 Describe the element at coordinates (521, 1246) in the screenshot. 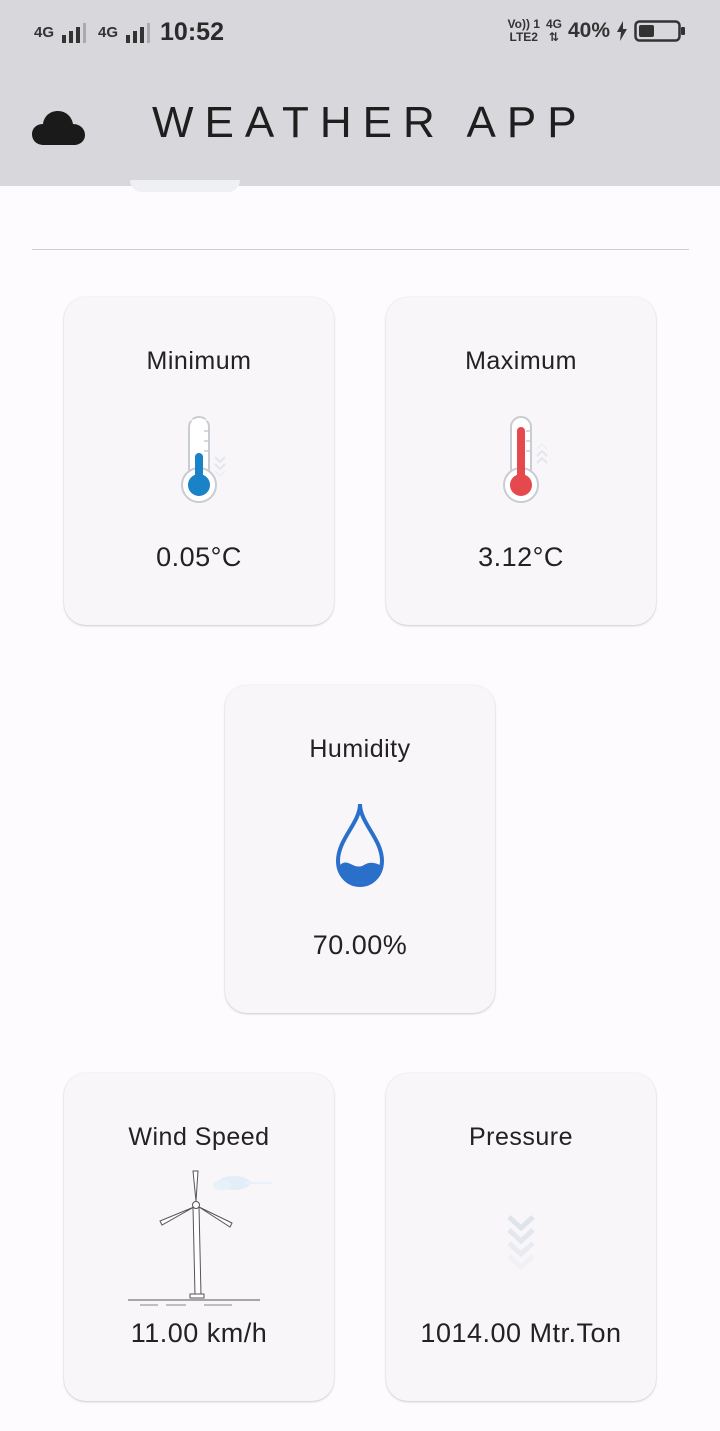

I see `chevrons-down-icon` at that location.